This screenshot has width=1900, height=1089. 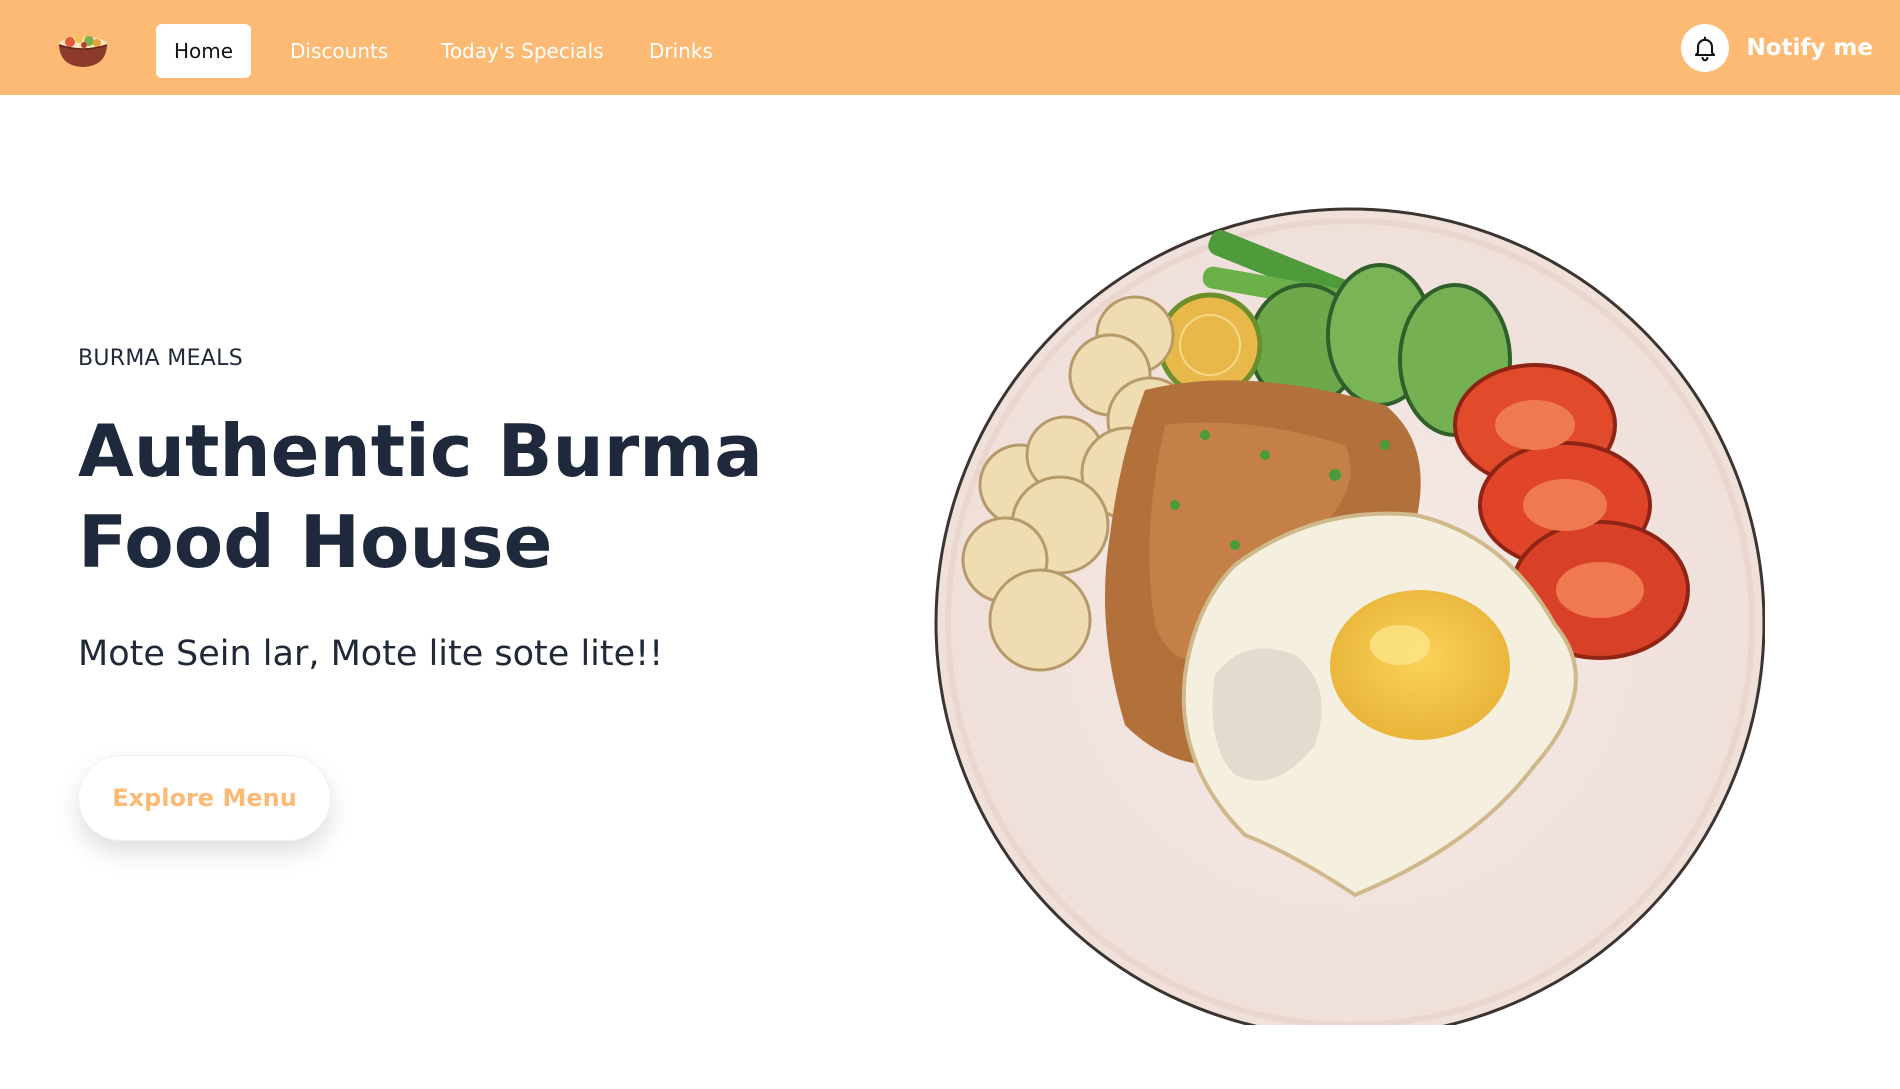 I want to click on nav-todays-specials-link: Today's Specials, so click(x=522, y=51).